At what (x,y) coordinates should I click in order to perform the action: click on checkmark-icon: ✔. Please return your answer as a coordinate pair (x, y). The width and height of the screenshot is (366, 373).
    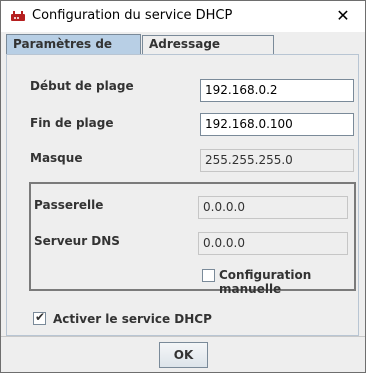
    Looking at the image, I should click on (40, 317).